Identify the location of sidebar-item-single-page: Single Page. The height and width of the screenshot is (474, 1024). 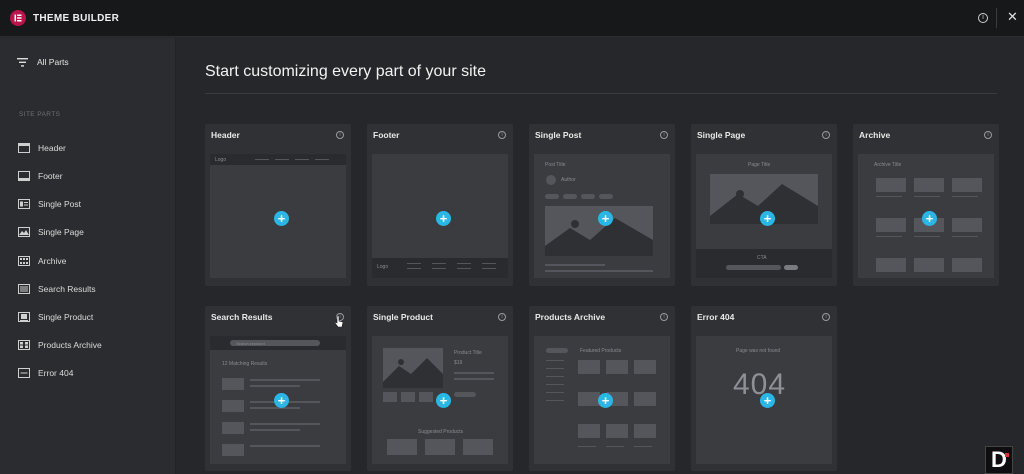
(51, 232).